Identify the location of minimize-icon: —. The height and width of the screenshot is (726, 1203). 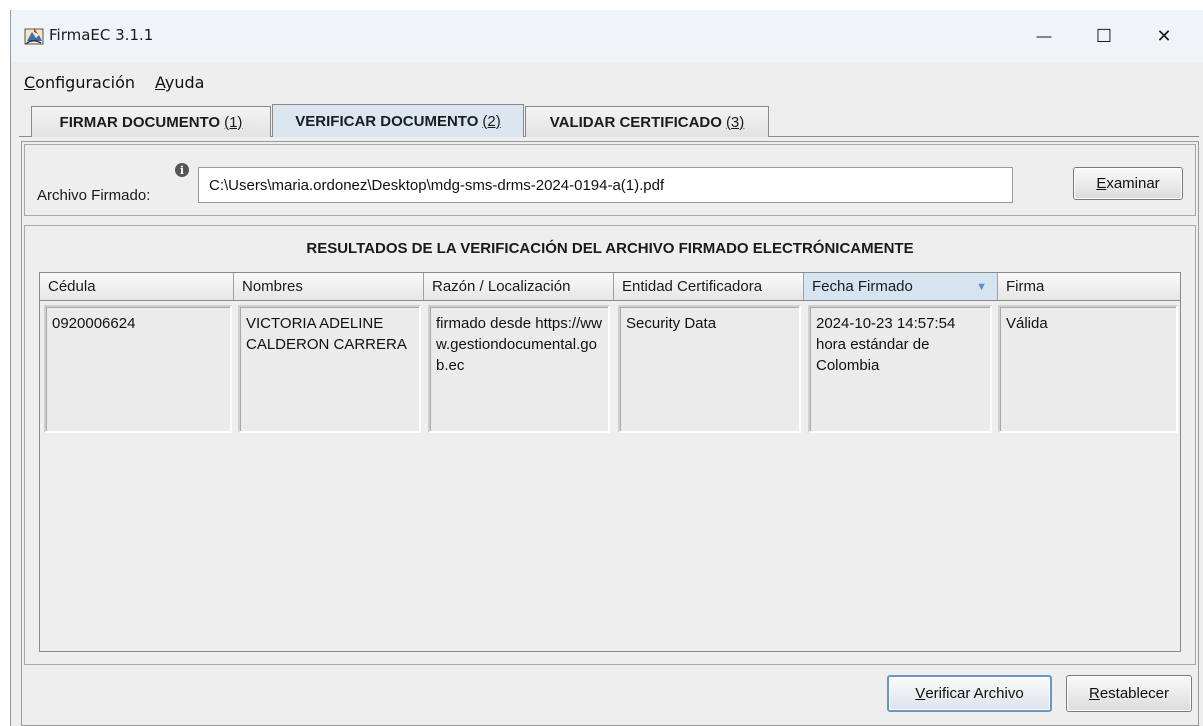
(1044, 36).